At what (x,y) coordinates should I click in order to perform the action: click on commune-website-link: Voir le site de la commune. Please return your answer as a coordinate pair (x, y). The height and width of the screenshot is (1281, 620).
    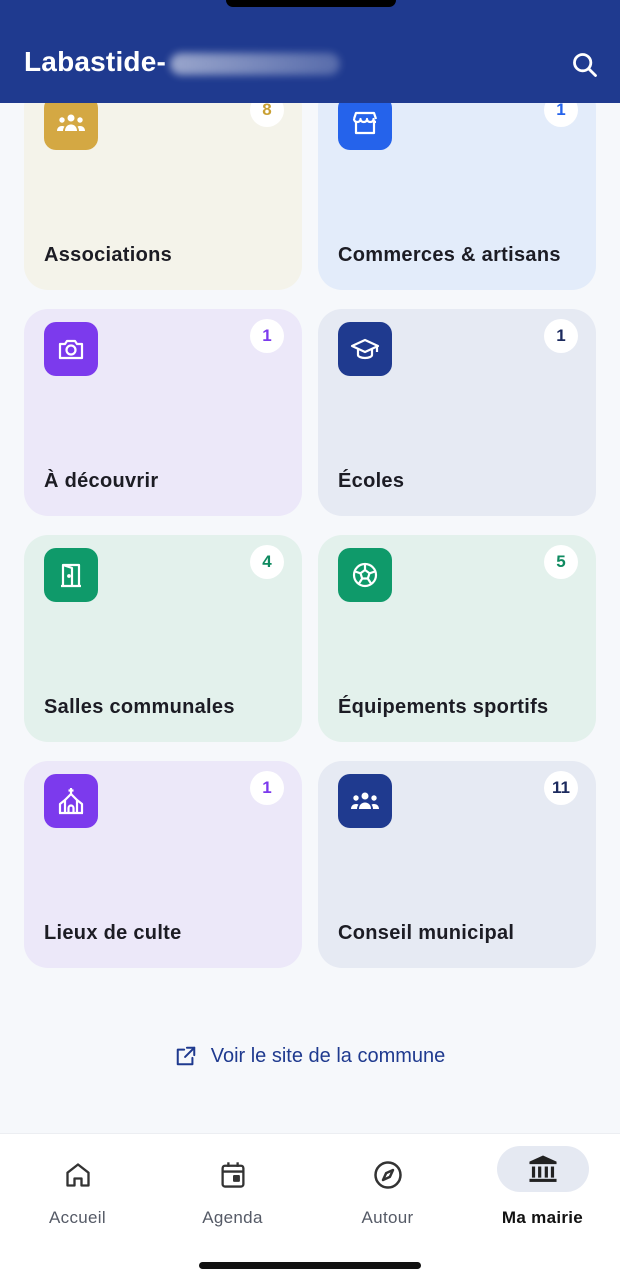
    Looking at the image, I should click on (310, 1056).